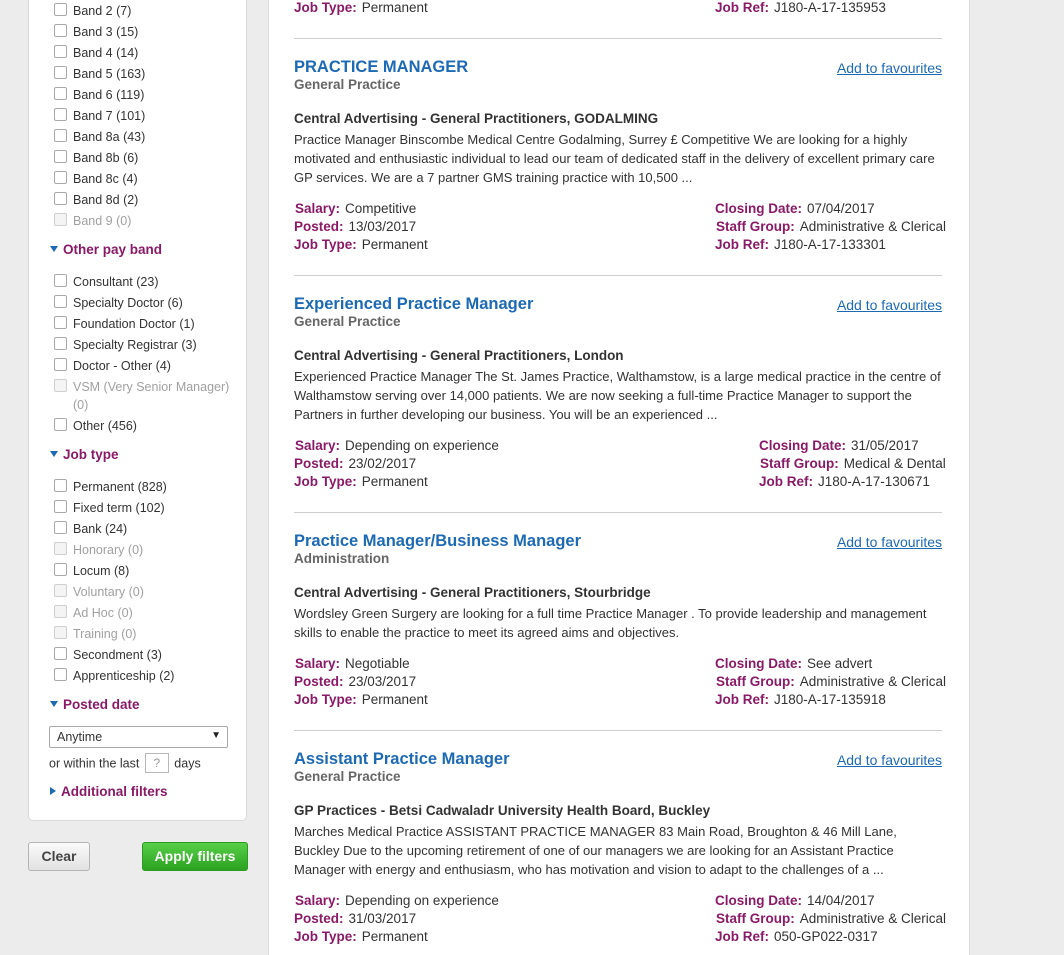 This screenshot has height=955, width=1064. Describe the element at coordinates (106, 200) in the screenshot. I see `checkbox-label: Band 8d (2)` at that location.